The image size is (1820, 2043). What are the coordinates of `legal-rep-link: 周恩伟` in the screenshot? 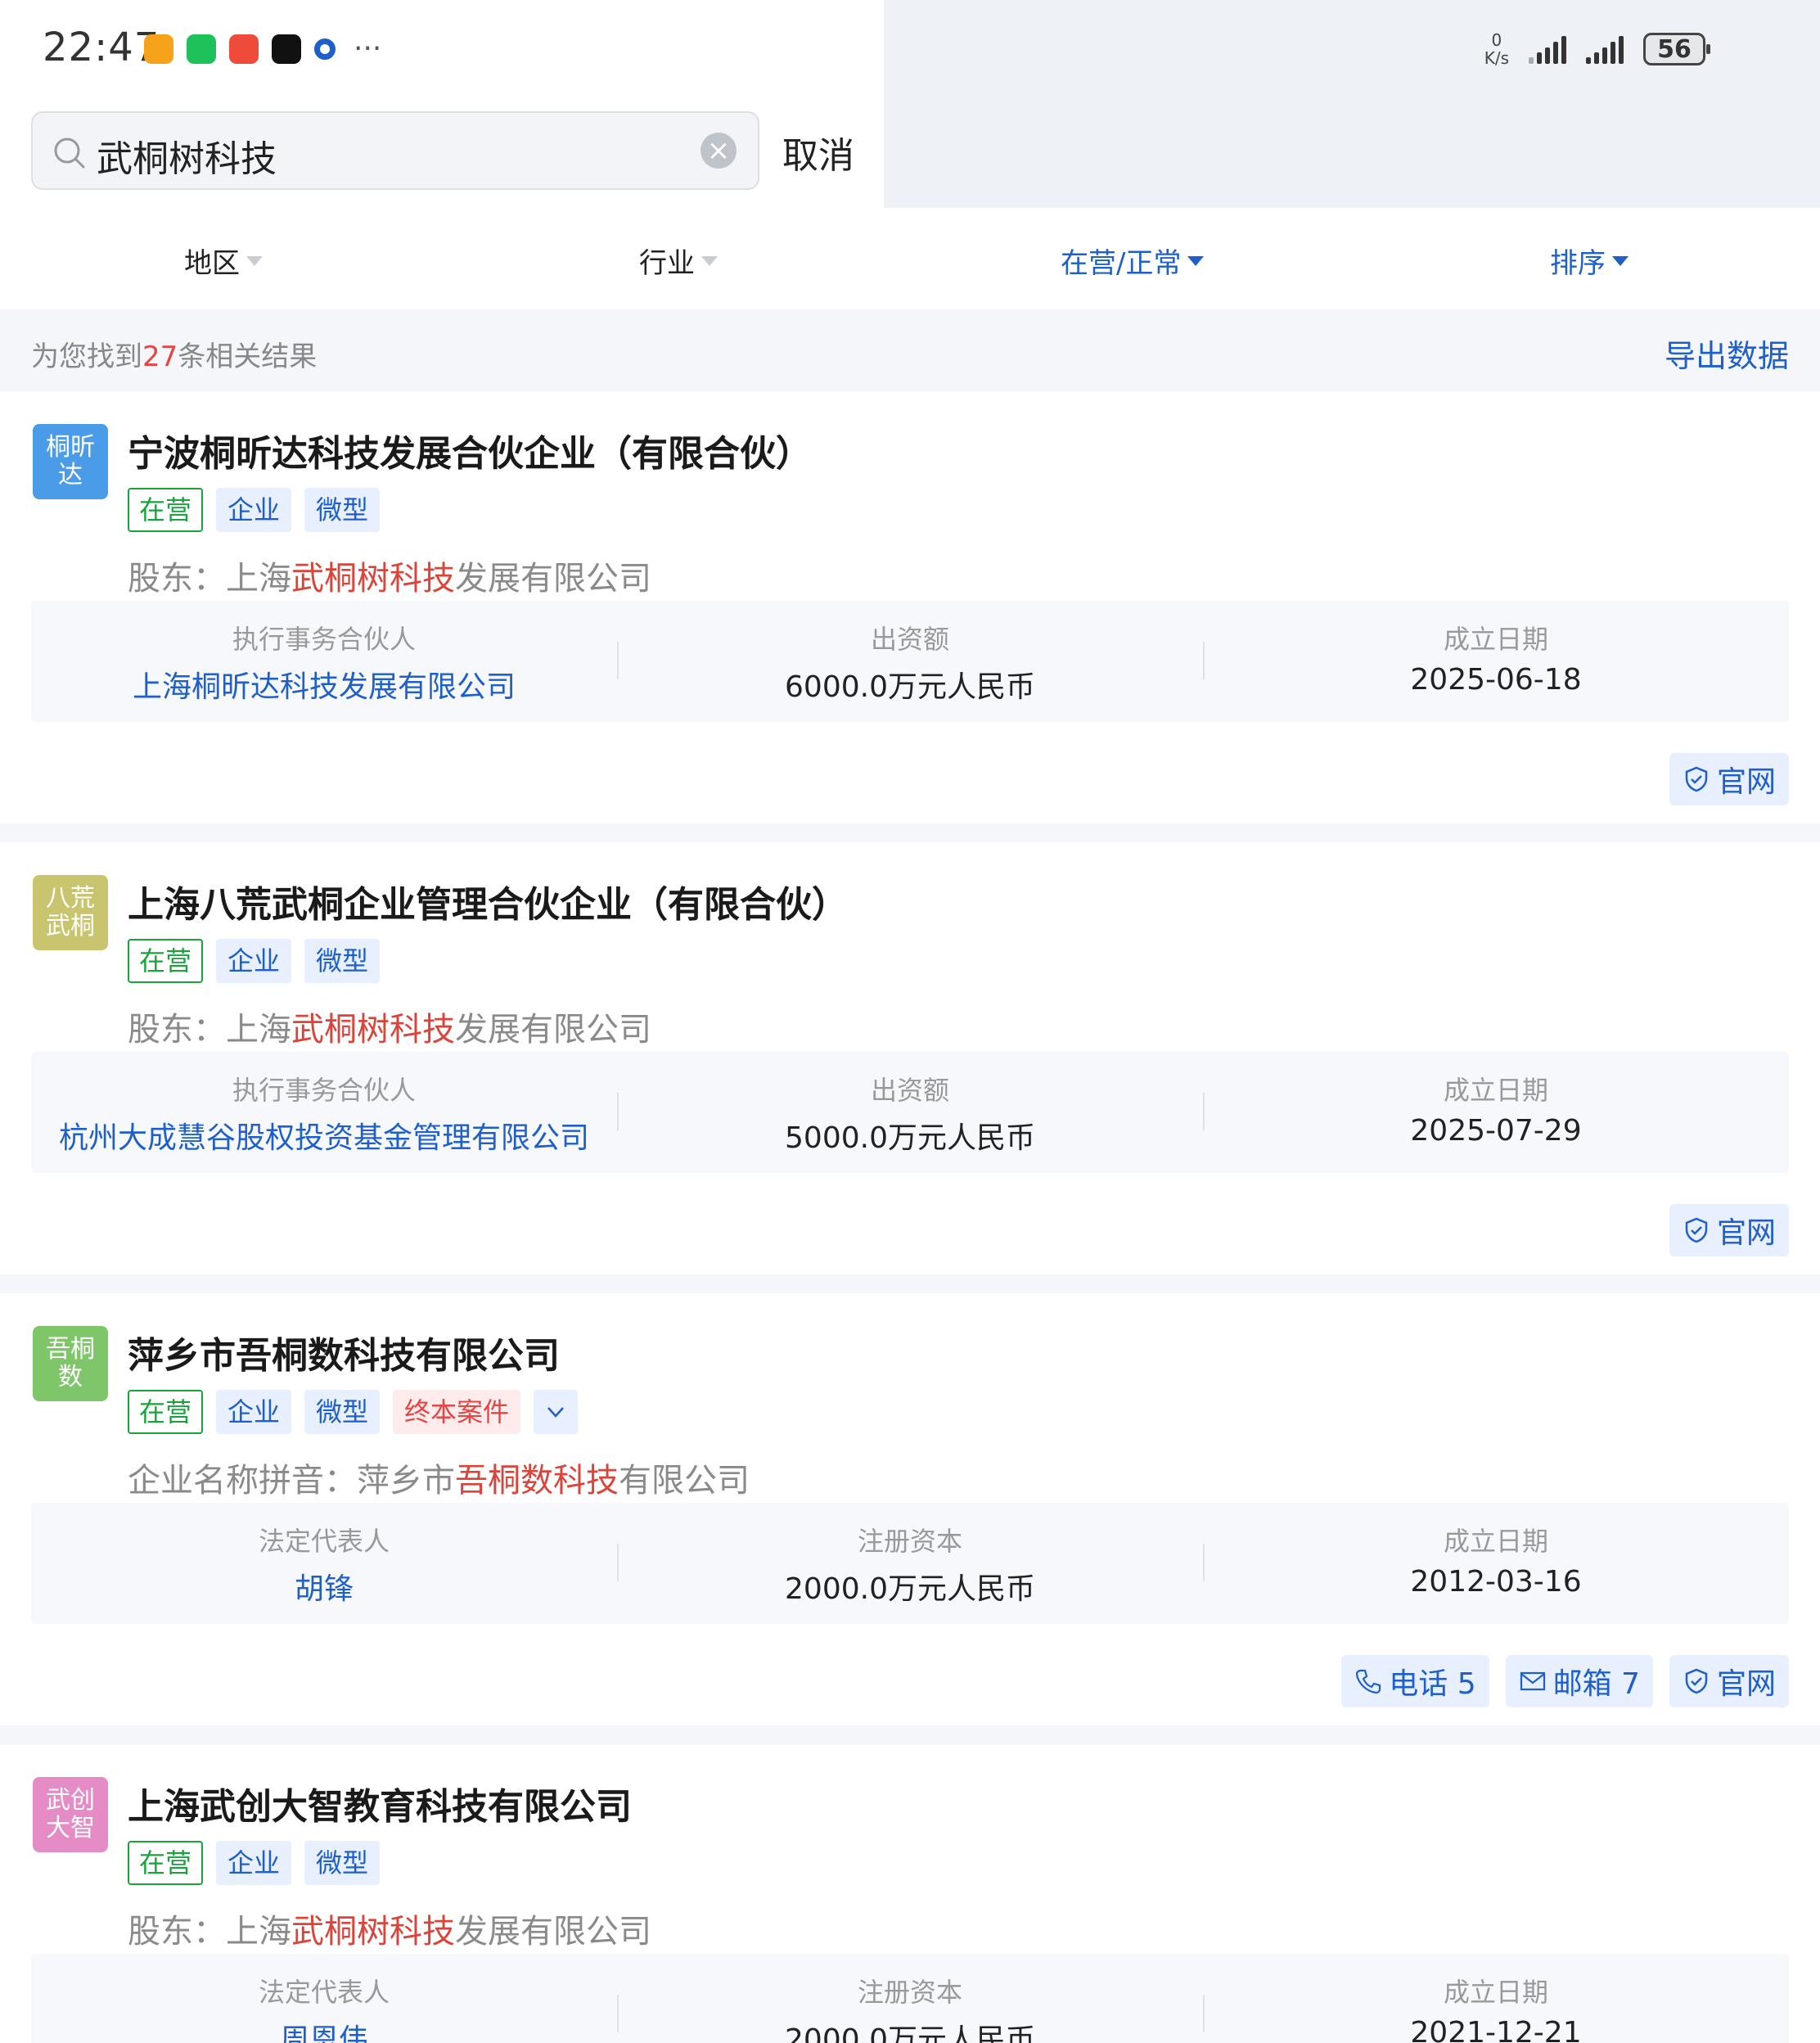 It's located at (324, 2029).